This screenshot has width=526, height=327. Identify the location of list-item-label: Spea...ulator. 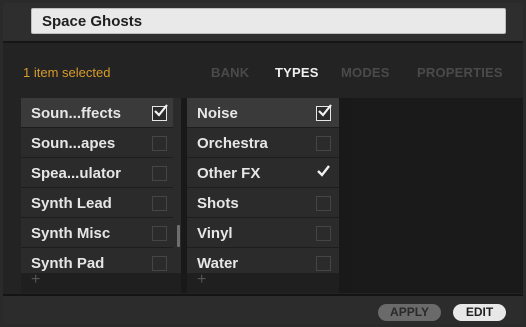
(76, 173).